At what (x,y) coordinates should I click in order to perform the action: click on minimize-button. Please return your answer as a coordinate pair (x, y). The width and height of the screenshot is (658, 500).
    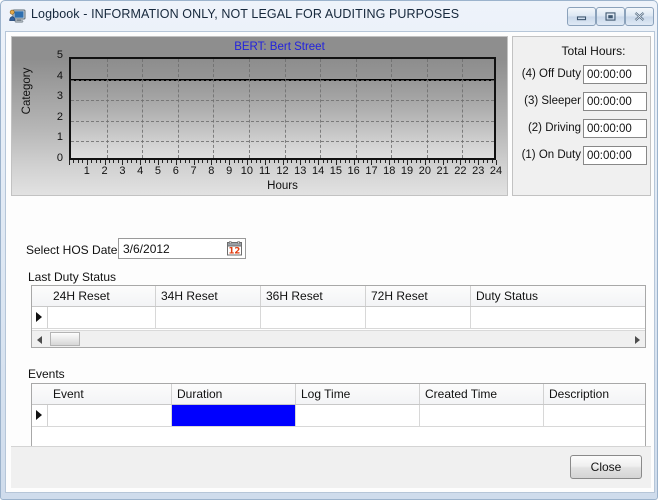
    Looking at the image, I should click on (581, 16).